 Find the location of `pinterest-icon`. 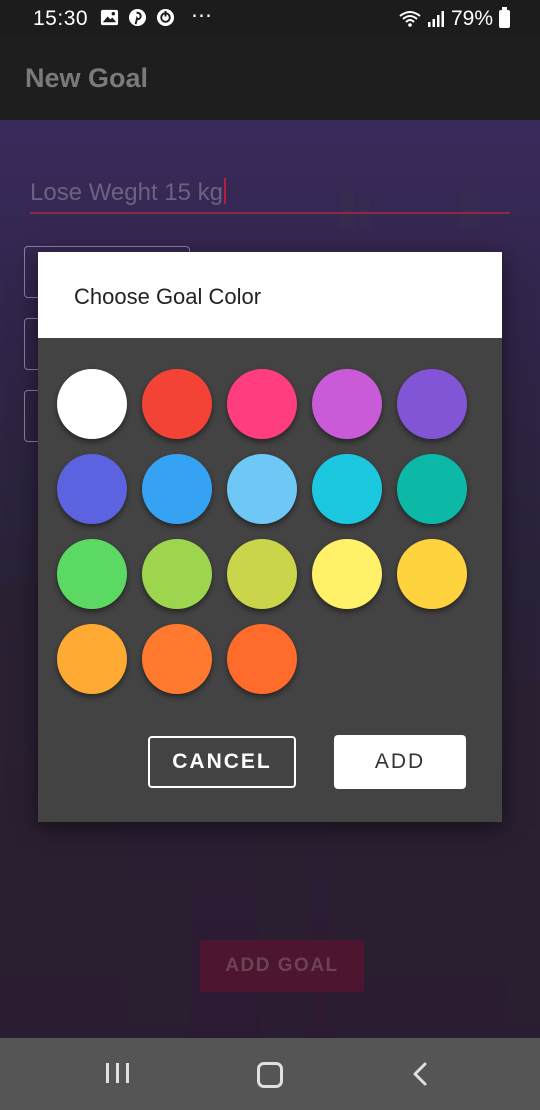

pinterest-icon is located at coordinates (137, 17).